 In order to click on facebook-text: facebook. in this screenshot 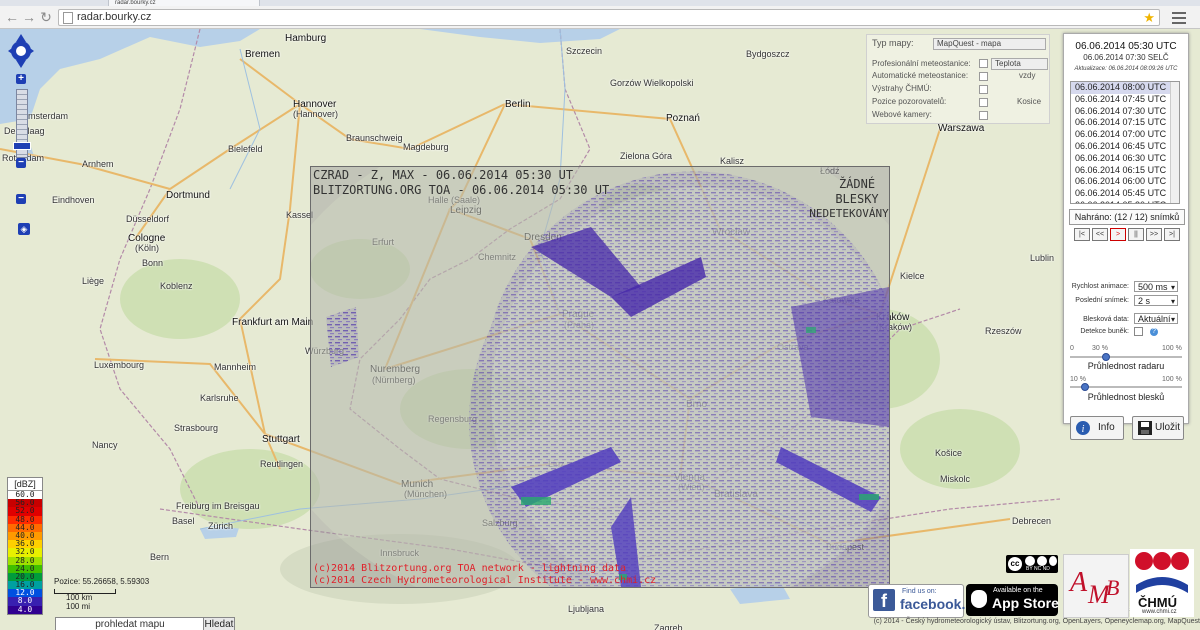, I will do `click(933, 604)`.